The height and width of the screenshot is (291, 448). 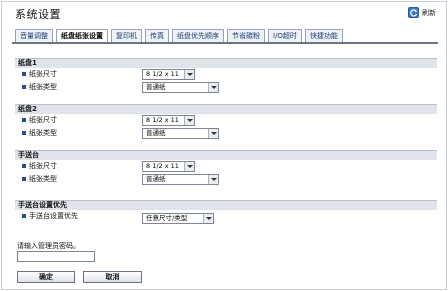 I want to click on cancel-button: 取消, so click(x=112, y=277).